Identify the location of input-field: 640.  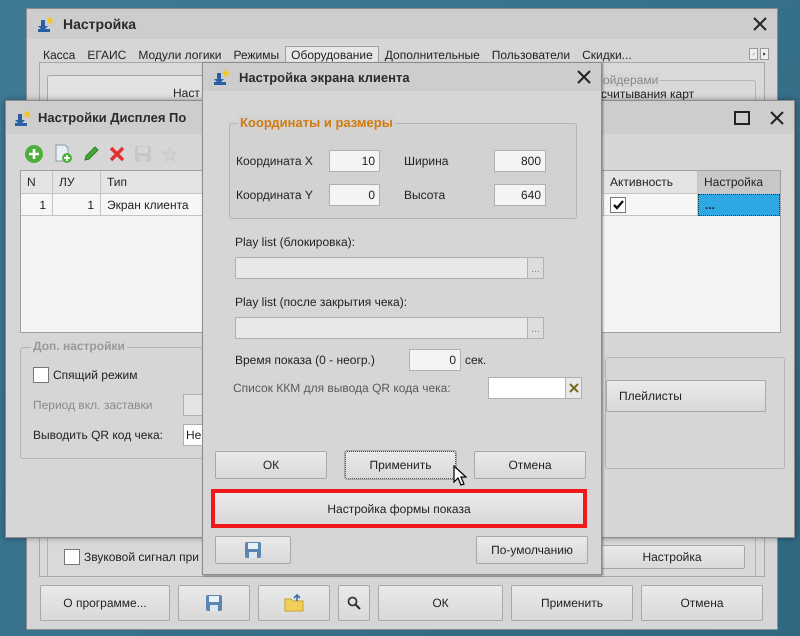
(520, 195).